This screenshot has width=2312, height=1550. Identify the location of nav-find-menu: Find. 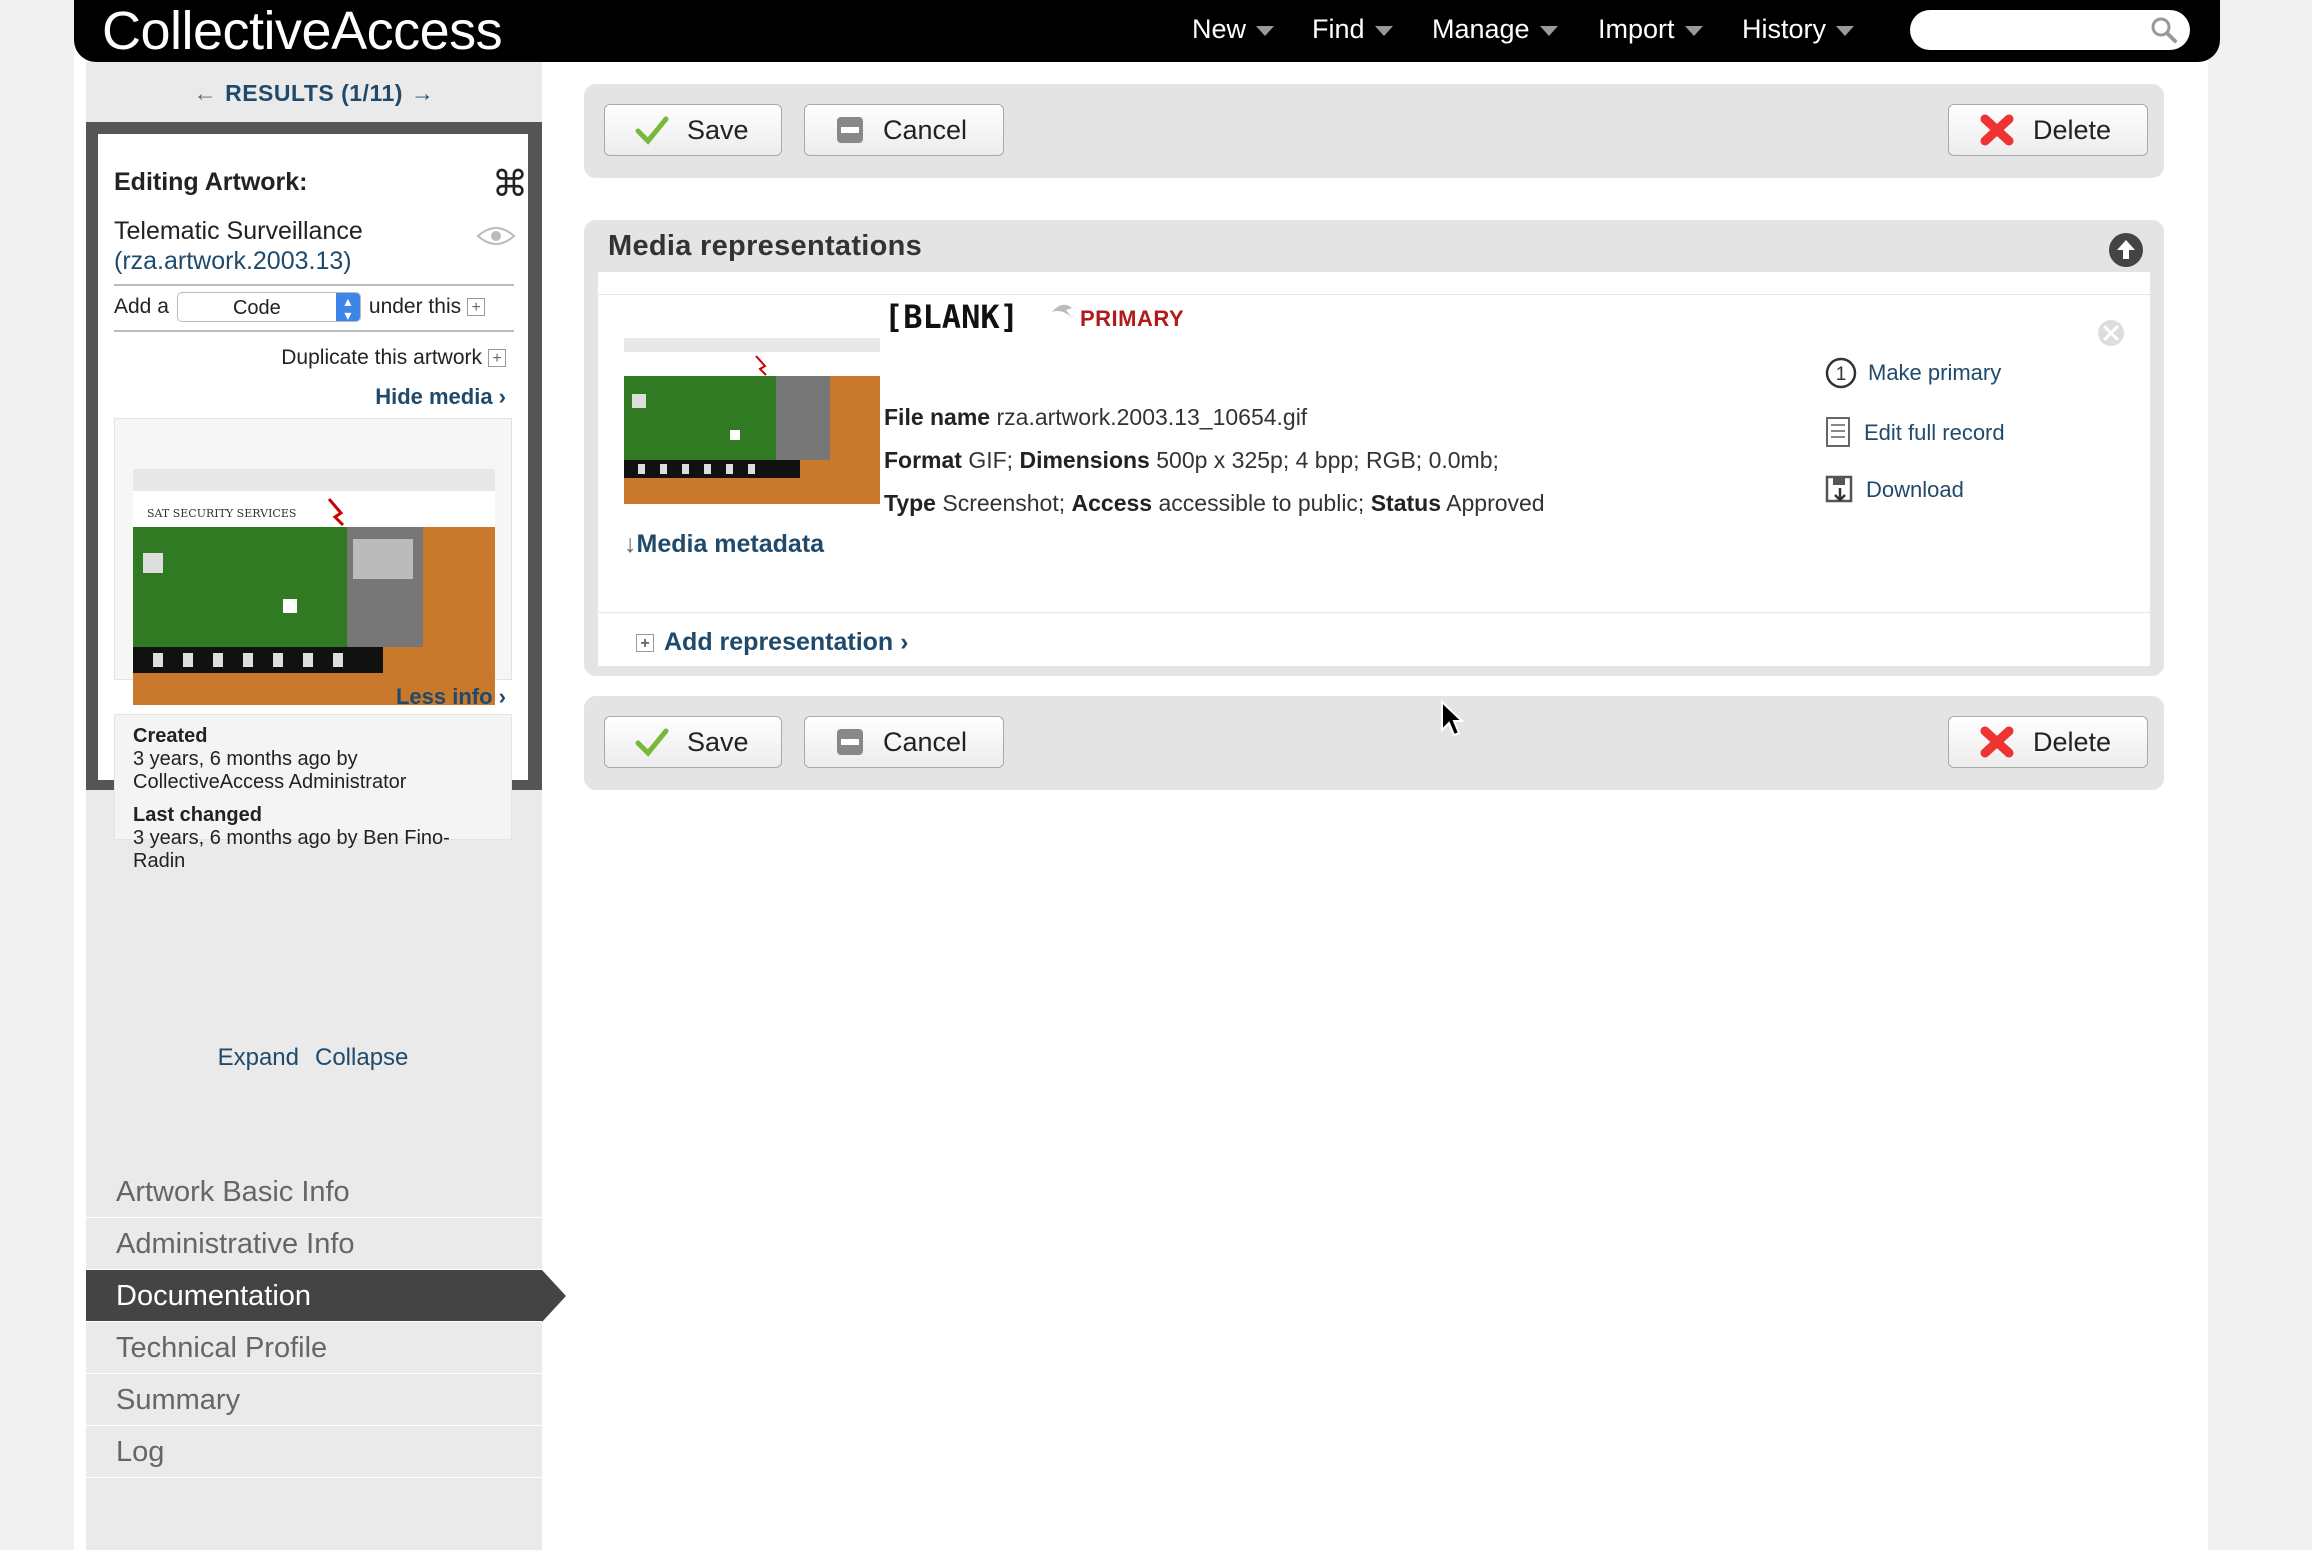
(1352, 29).